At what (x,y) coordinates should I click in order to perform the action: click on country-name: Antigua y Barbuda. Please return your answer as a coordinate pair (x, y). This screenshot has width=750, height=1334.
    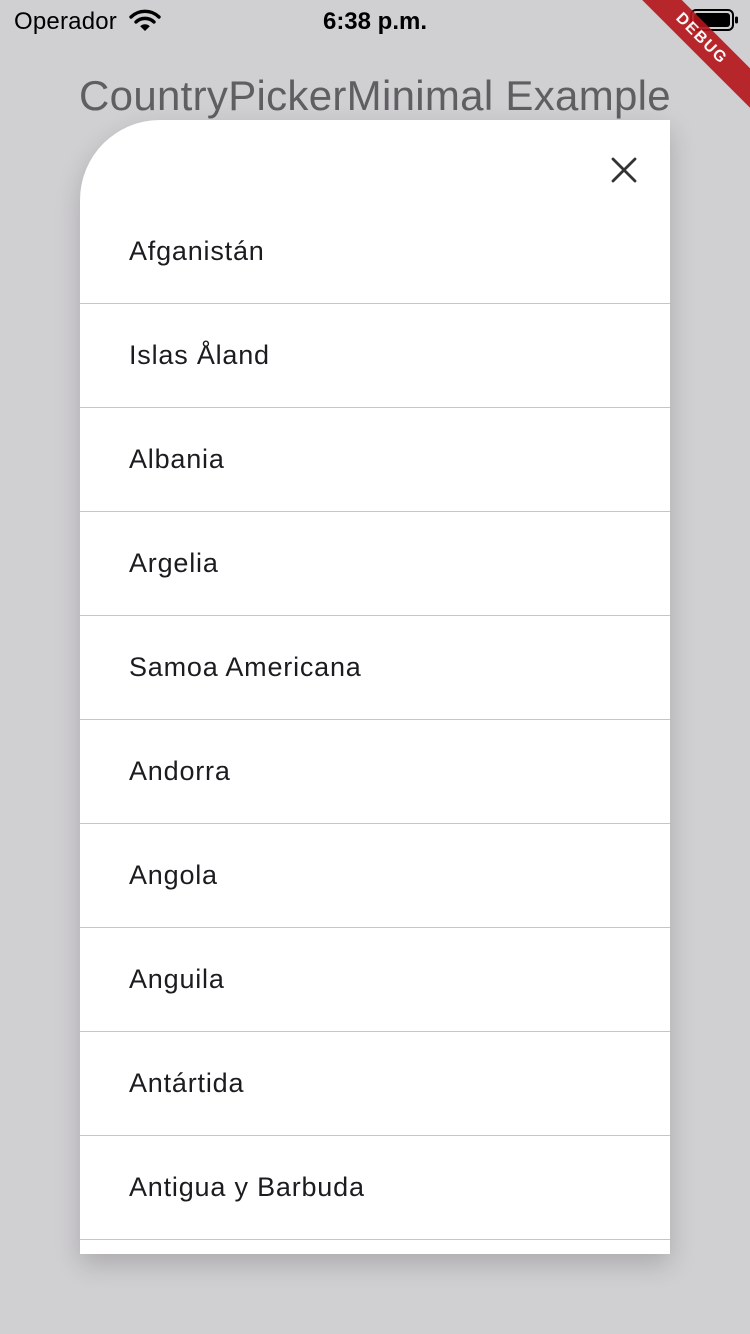
    Looking at the image, I should click on (247, 1187).